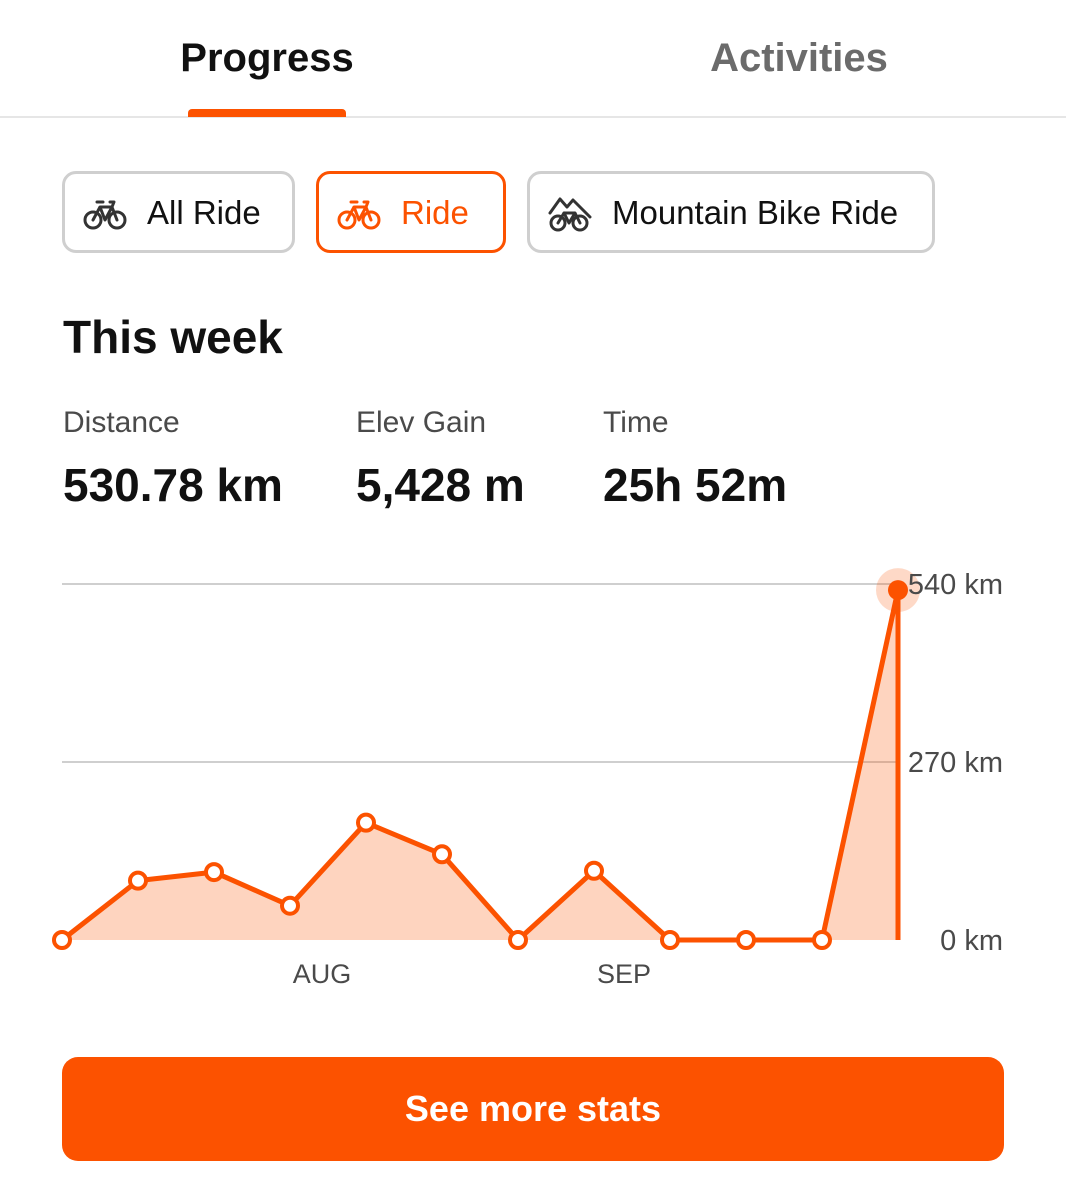 The image size is (1066, 1200). I want to click on filter-ride-button: Ride, so click(411, 212).